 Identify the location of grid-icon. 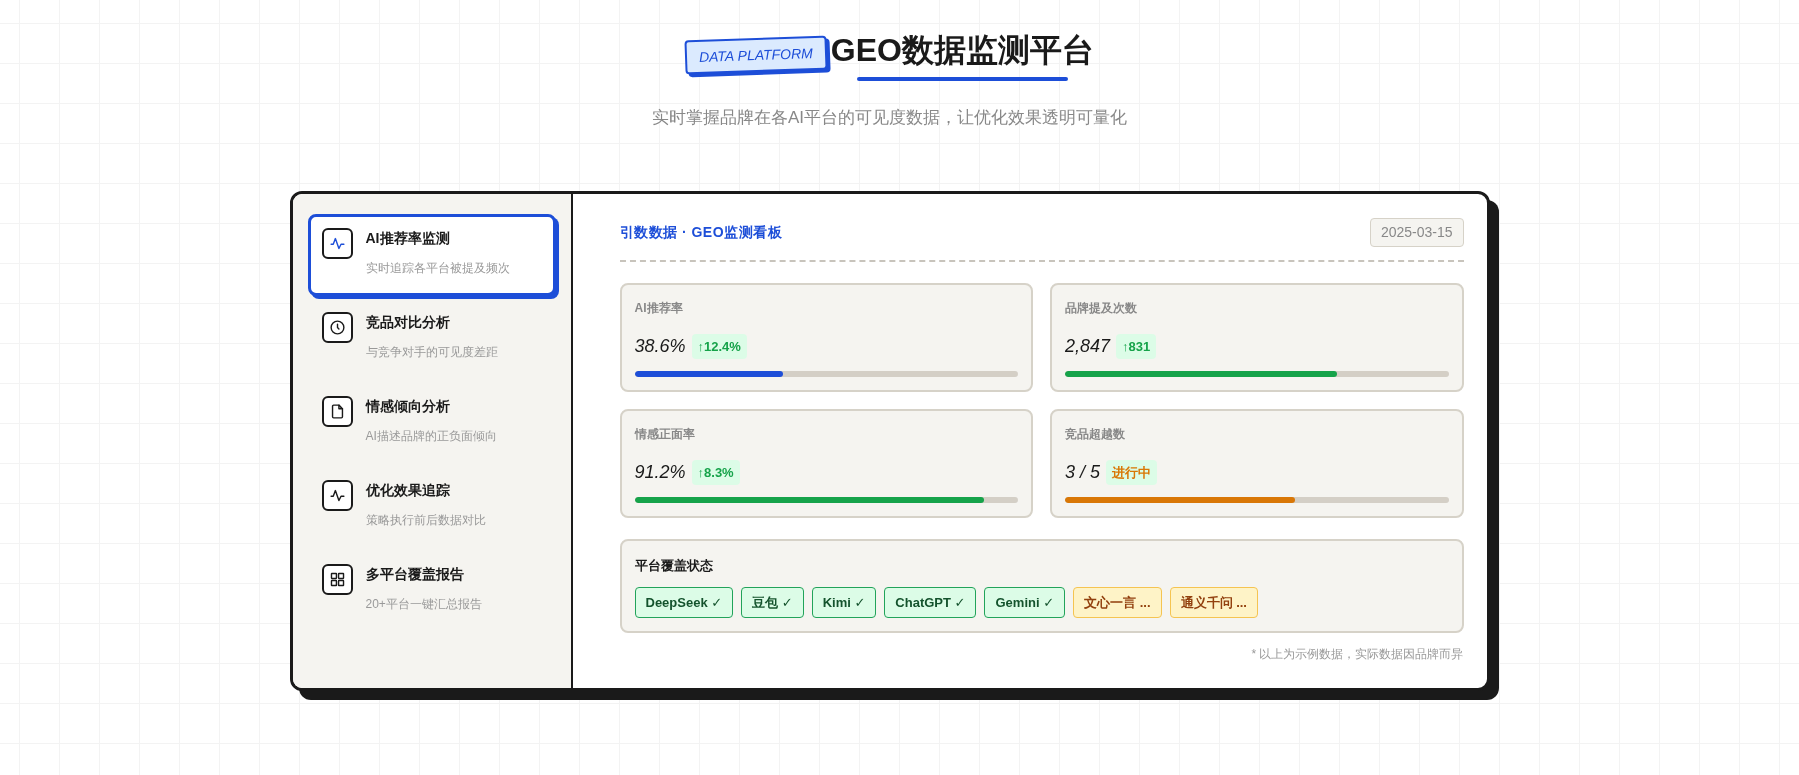
(337, 579).